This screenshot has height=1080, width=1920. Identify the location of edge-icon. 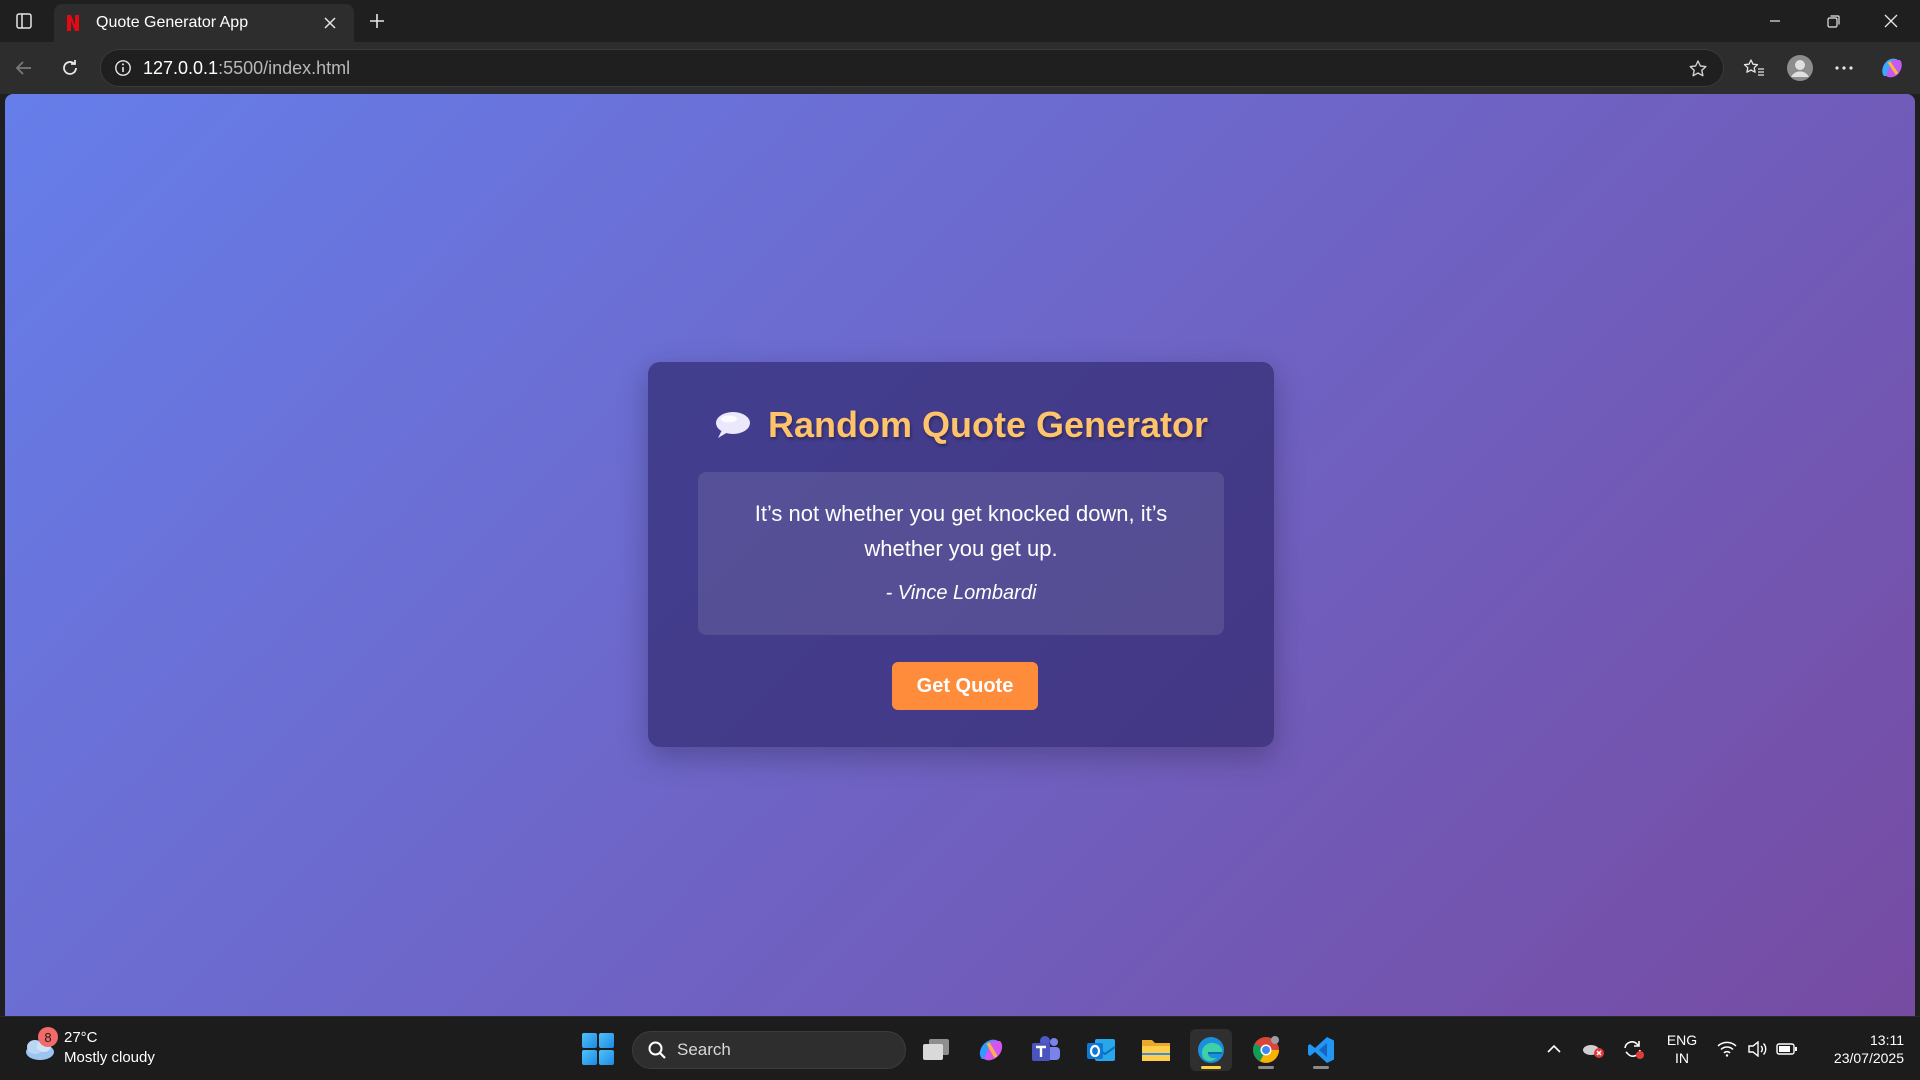
(1211, 1050).